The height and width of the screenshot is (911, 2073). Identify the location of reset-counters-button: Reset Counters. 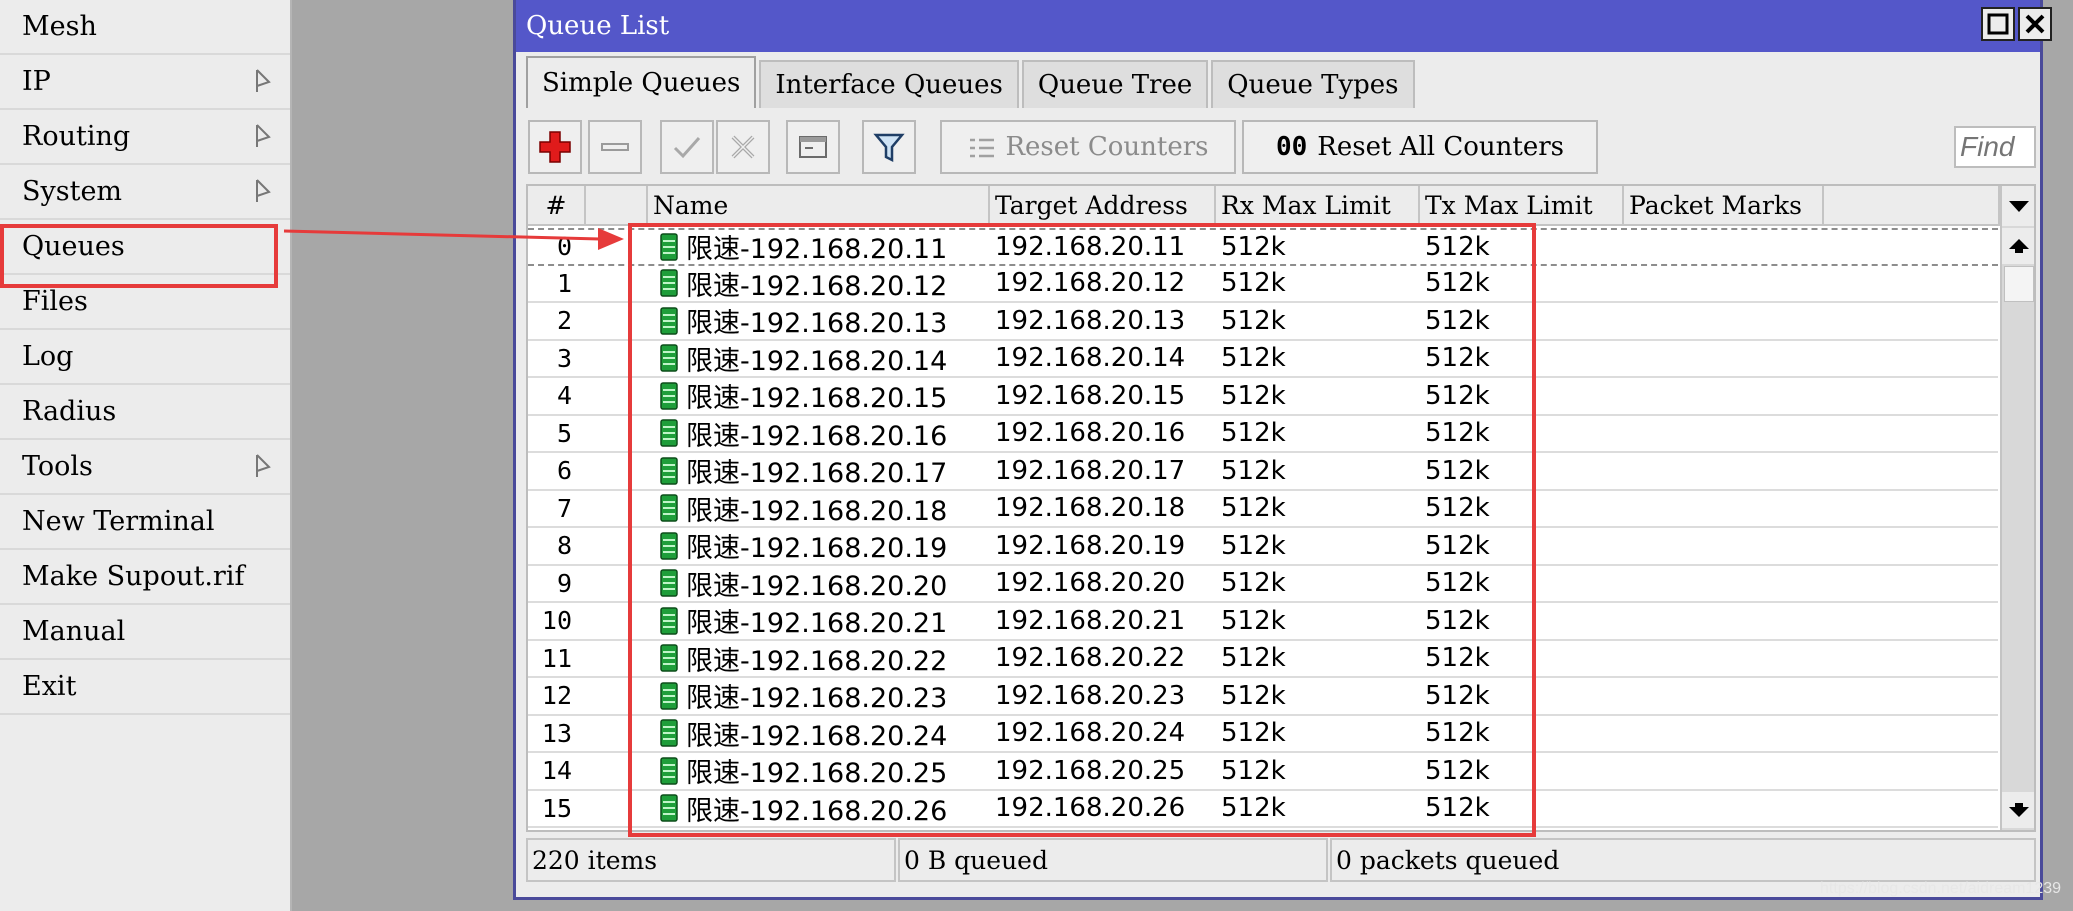
(1088, 147).